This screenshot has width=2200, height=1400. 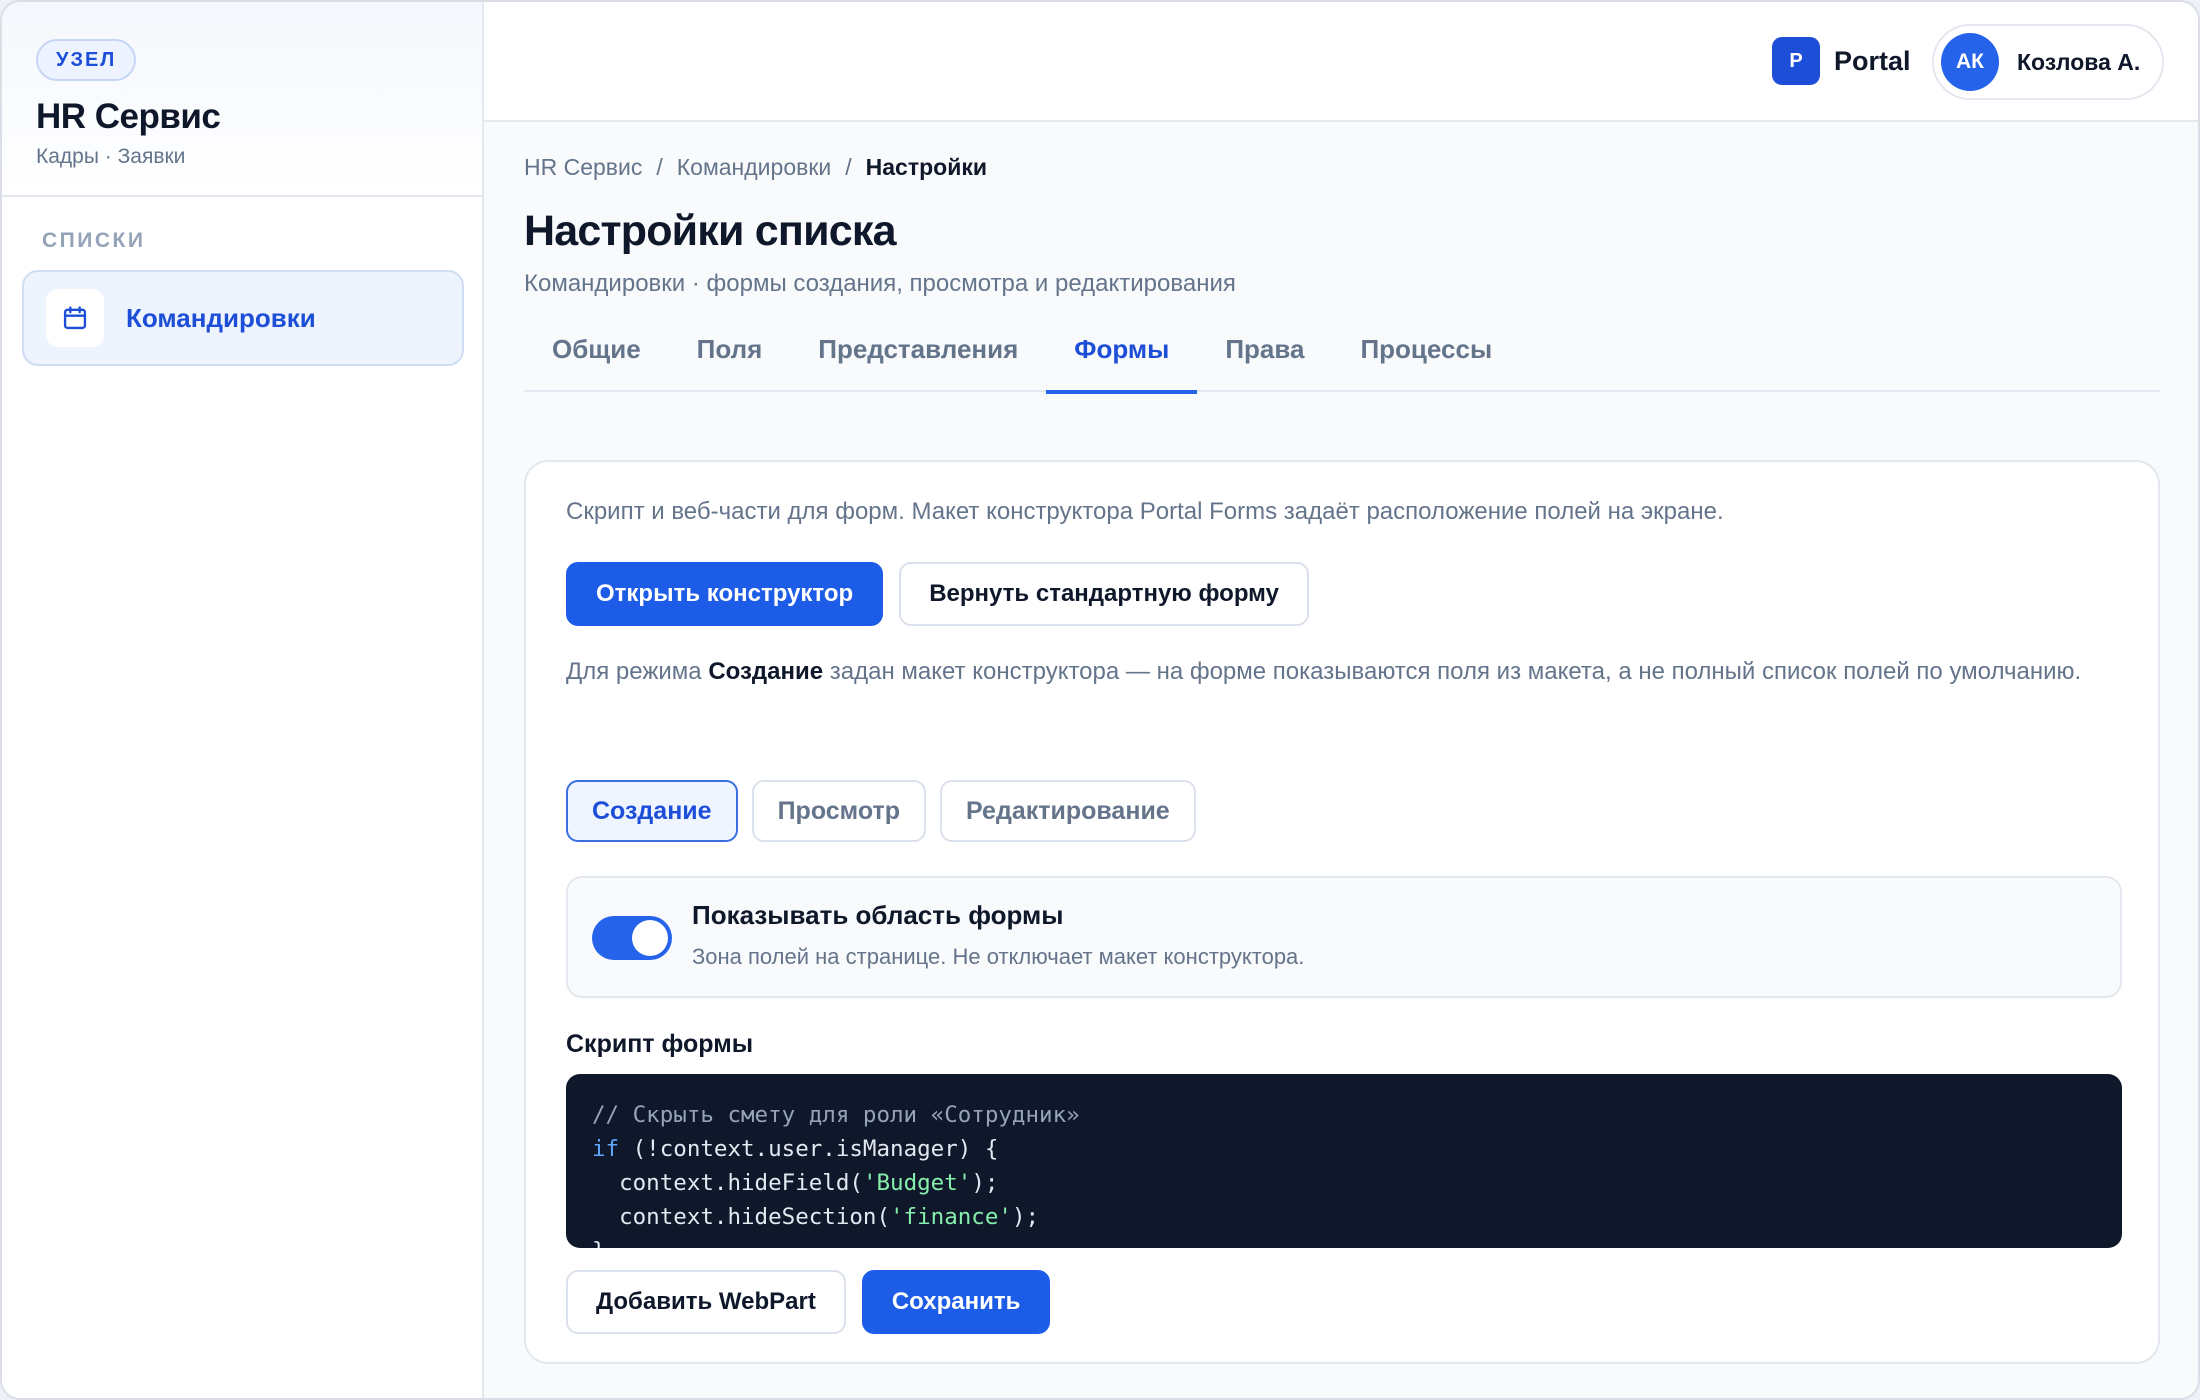 What do you see at coordinates (128, 116) in the screenshot?
I see `app-title: HR Сервис` at bounding box center [128, 116].